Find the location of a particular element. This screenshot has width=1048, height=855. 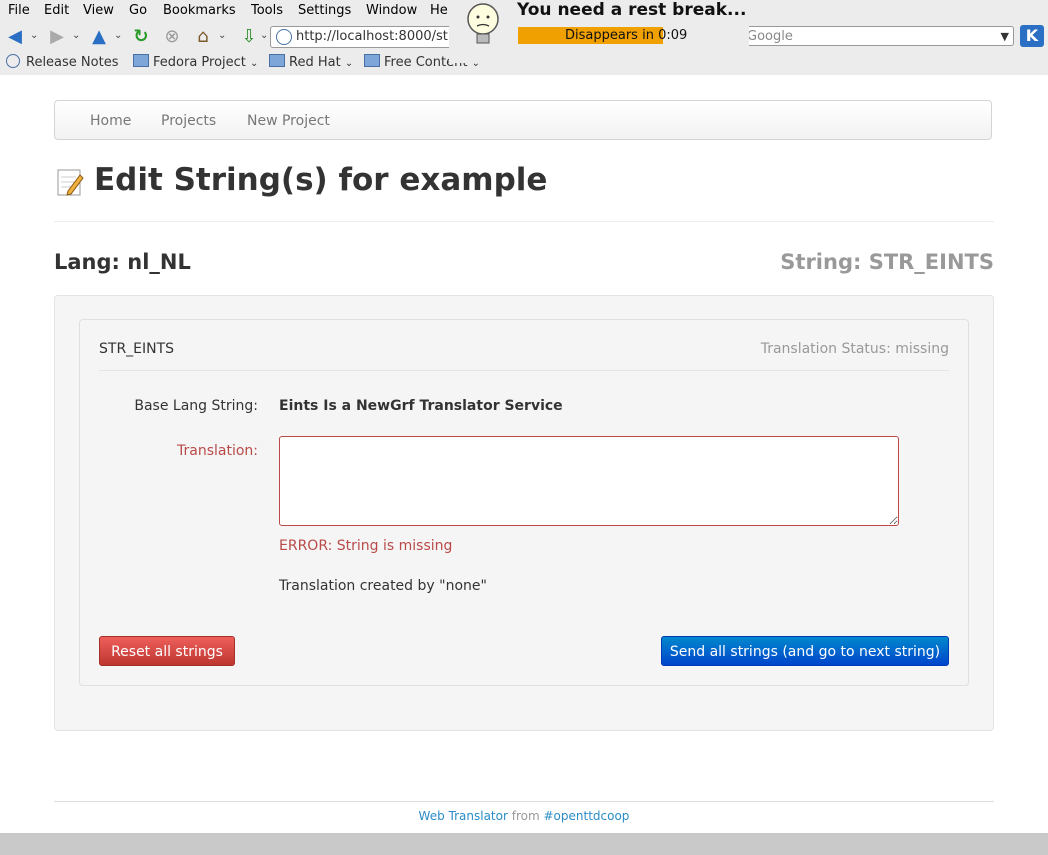

string-heading: String: STR_EINTS is located at coordinates (887, 262).